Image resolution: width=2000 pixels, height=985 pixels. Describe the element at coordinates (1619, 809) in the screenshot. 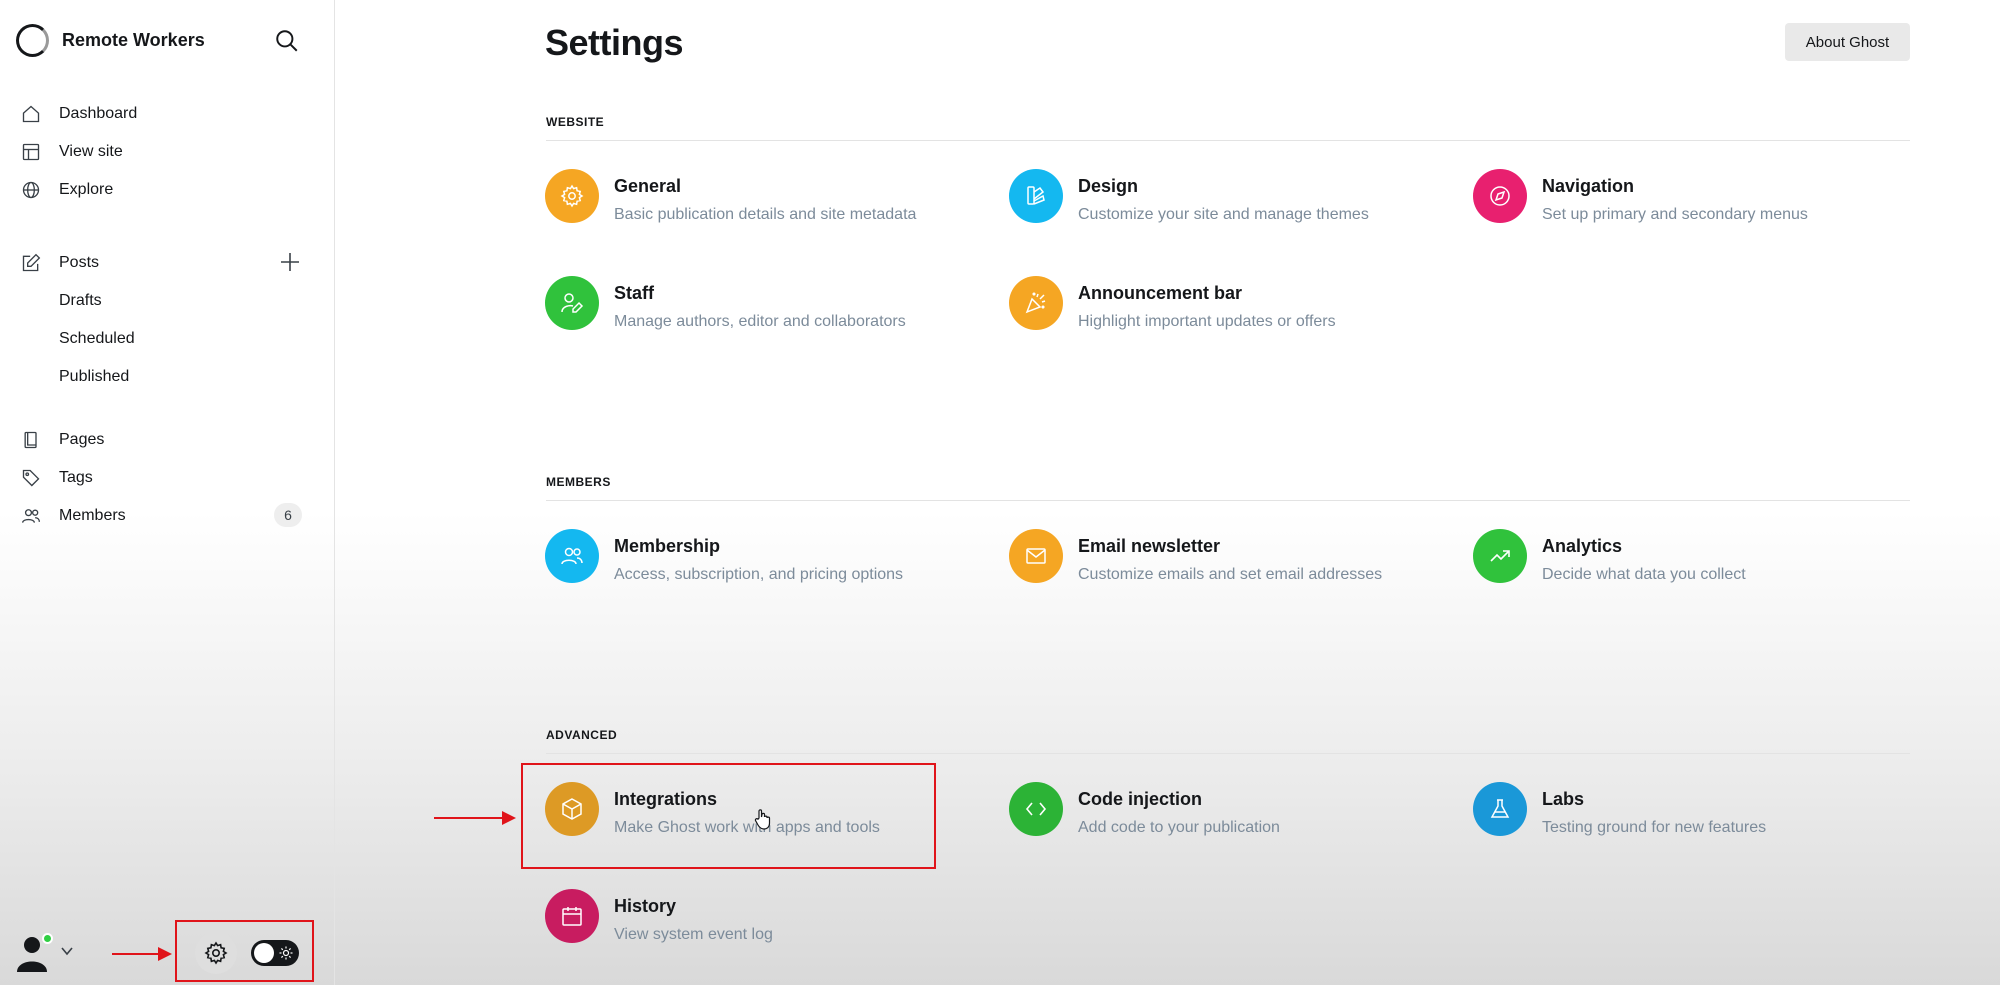

I see `setting-card-labs: Labs Testing ground for new features` at that location.